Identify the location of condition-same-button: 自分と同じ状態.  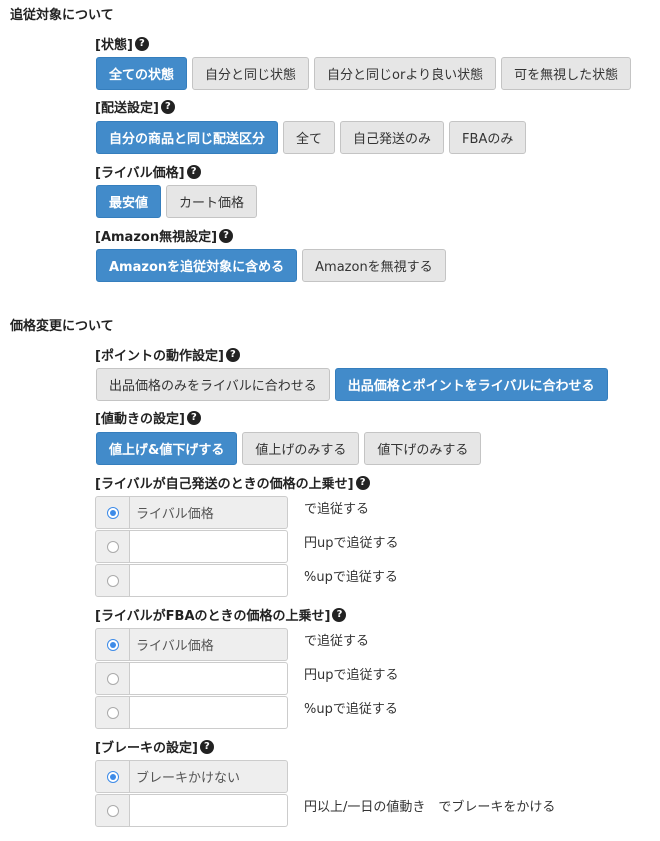
(251, 73).